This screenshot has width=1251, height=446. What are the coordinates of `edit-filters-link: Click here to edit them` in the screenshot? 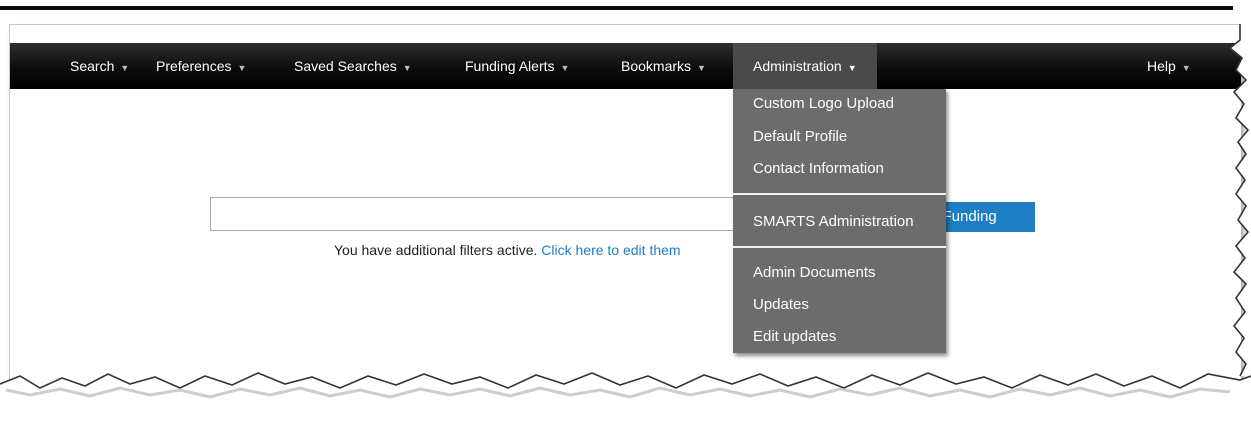 It's located at (610, 250).